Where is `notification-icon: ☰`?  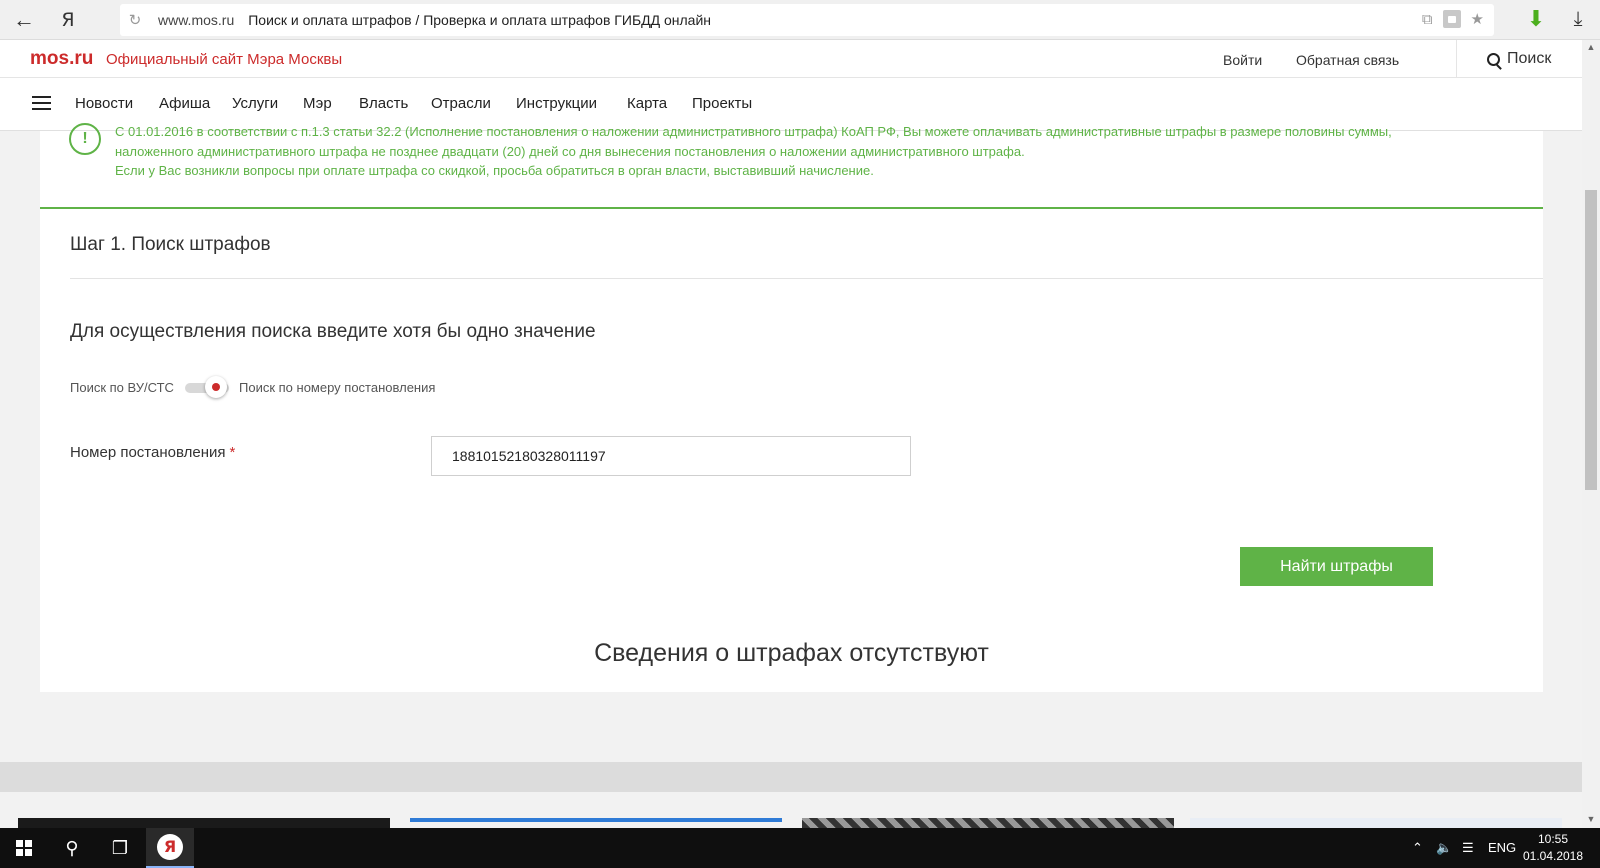 notification-icon: ☰ is located at coordinates (1468, 848).